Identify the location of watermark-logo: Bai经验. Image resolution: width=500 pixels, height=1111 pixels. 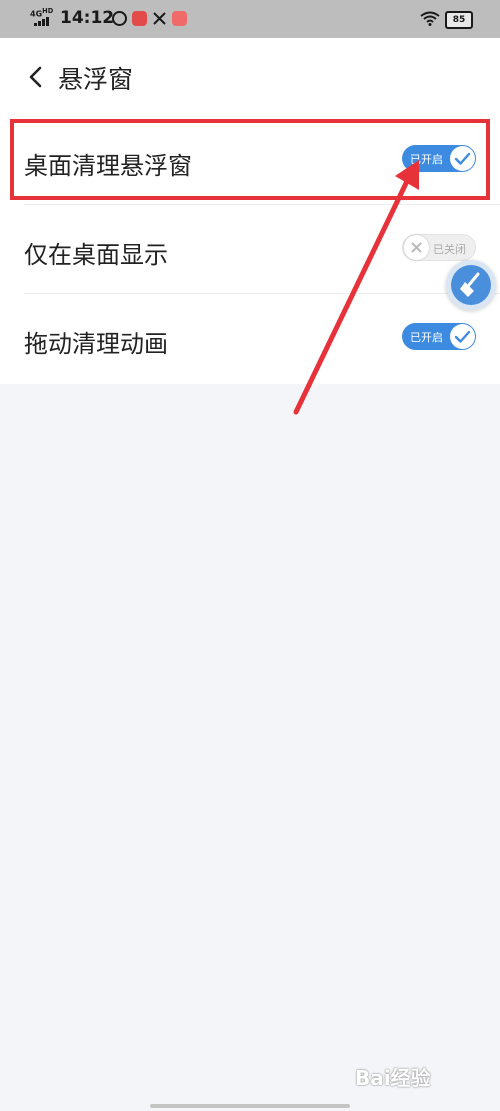
(393, 1078).